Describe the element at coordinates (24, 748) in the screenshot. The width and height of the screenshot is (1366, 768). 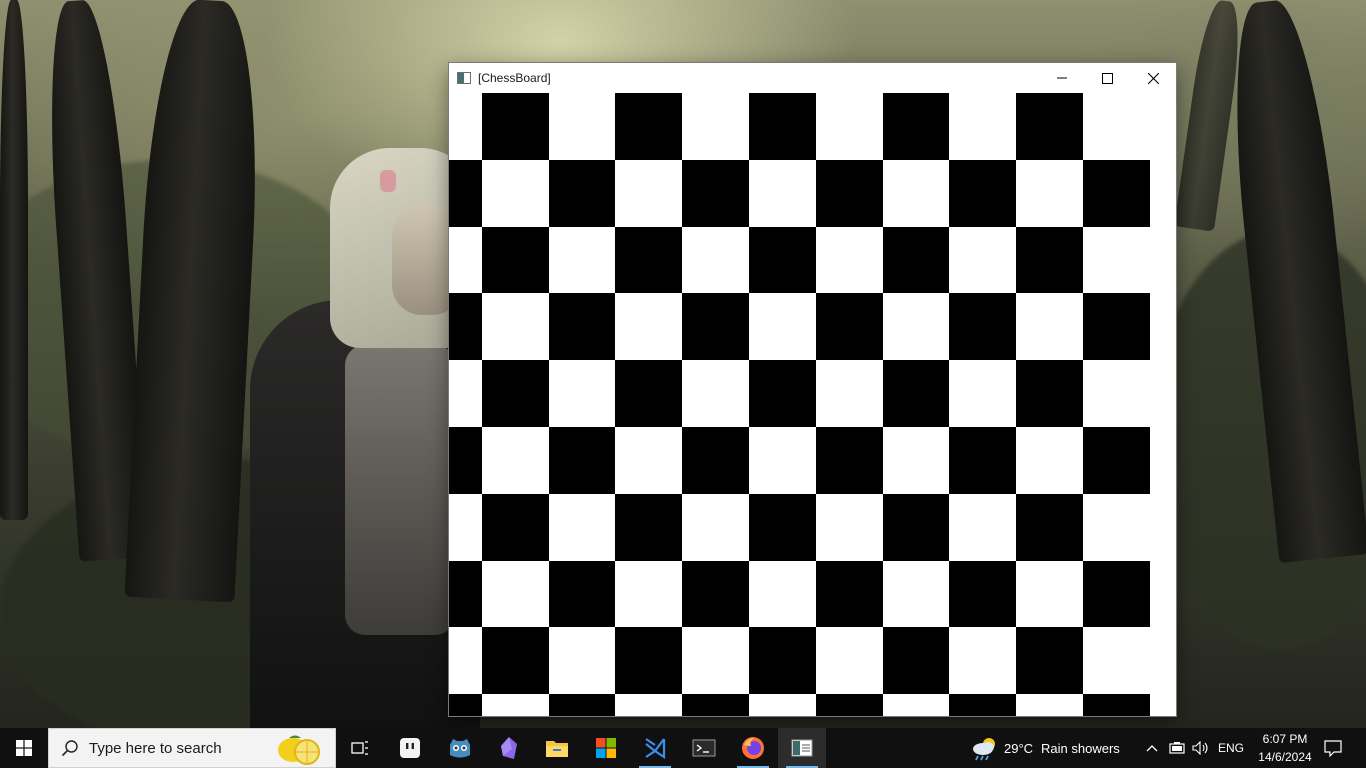
I see `start-button` at that location.